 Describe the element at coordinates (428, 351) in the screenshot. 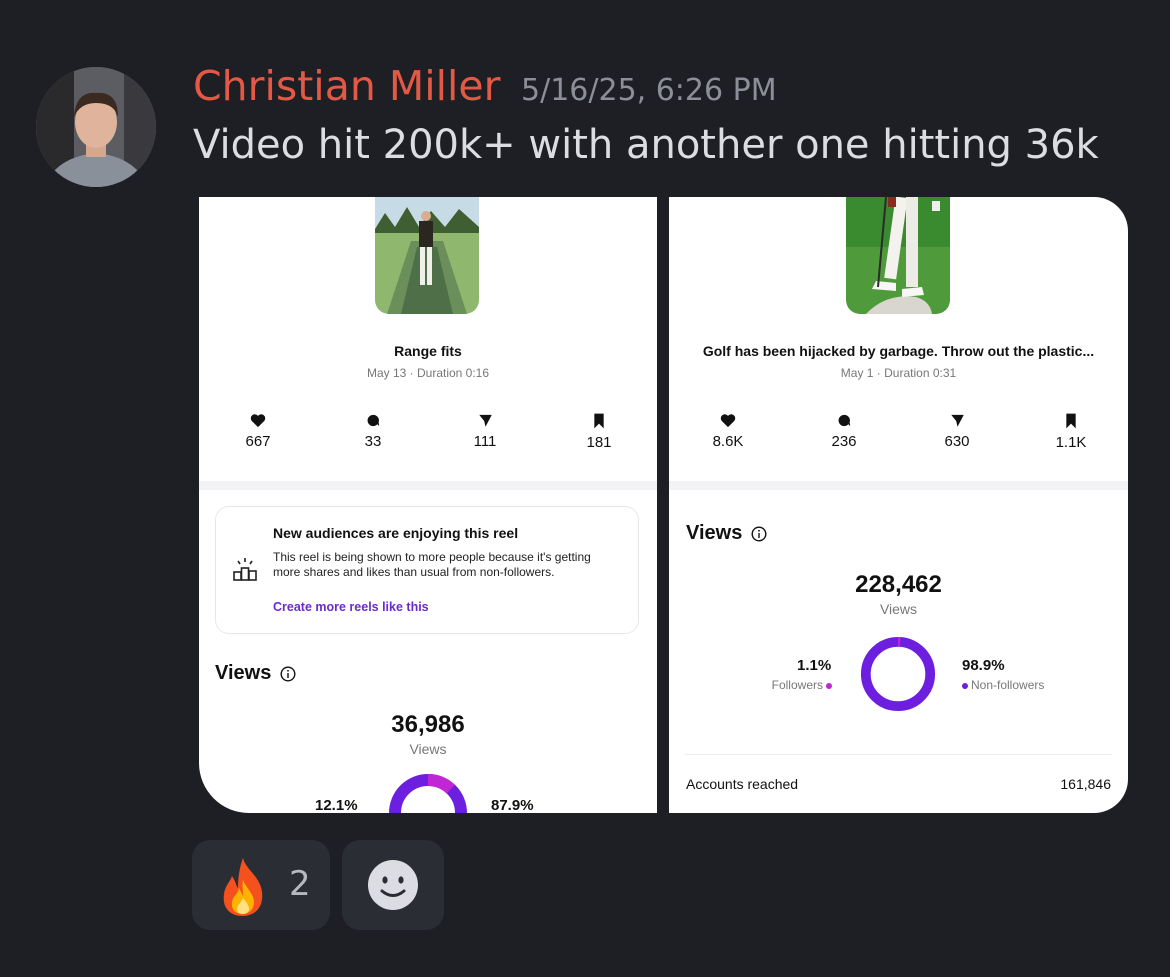

I see `reel-title: Range fits` at that location.